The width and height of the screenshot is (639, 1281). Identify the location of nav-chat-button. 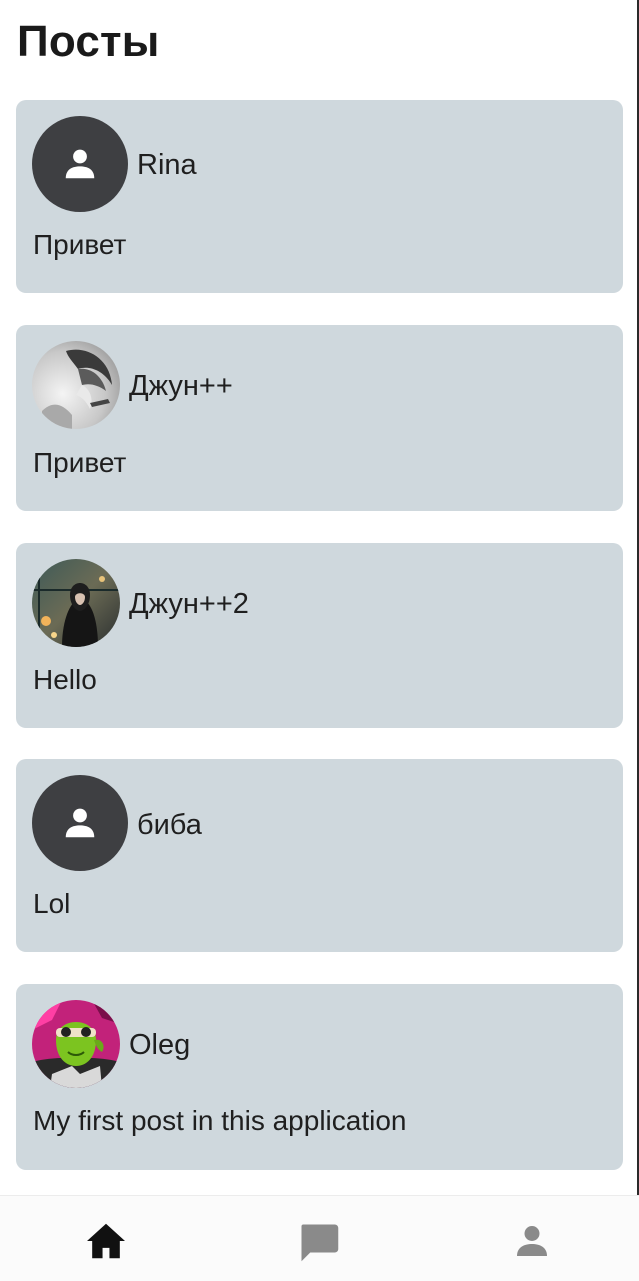
(319, 1238).